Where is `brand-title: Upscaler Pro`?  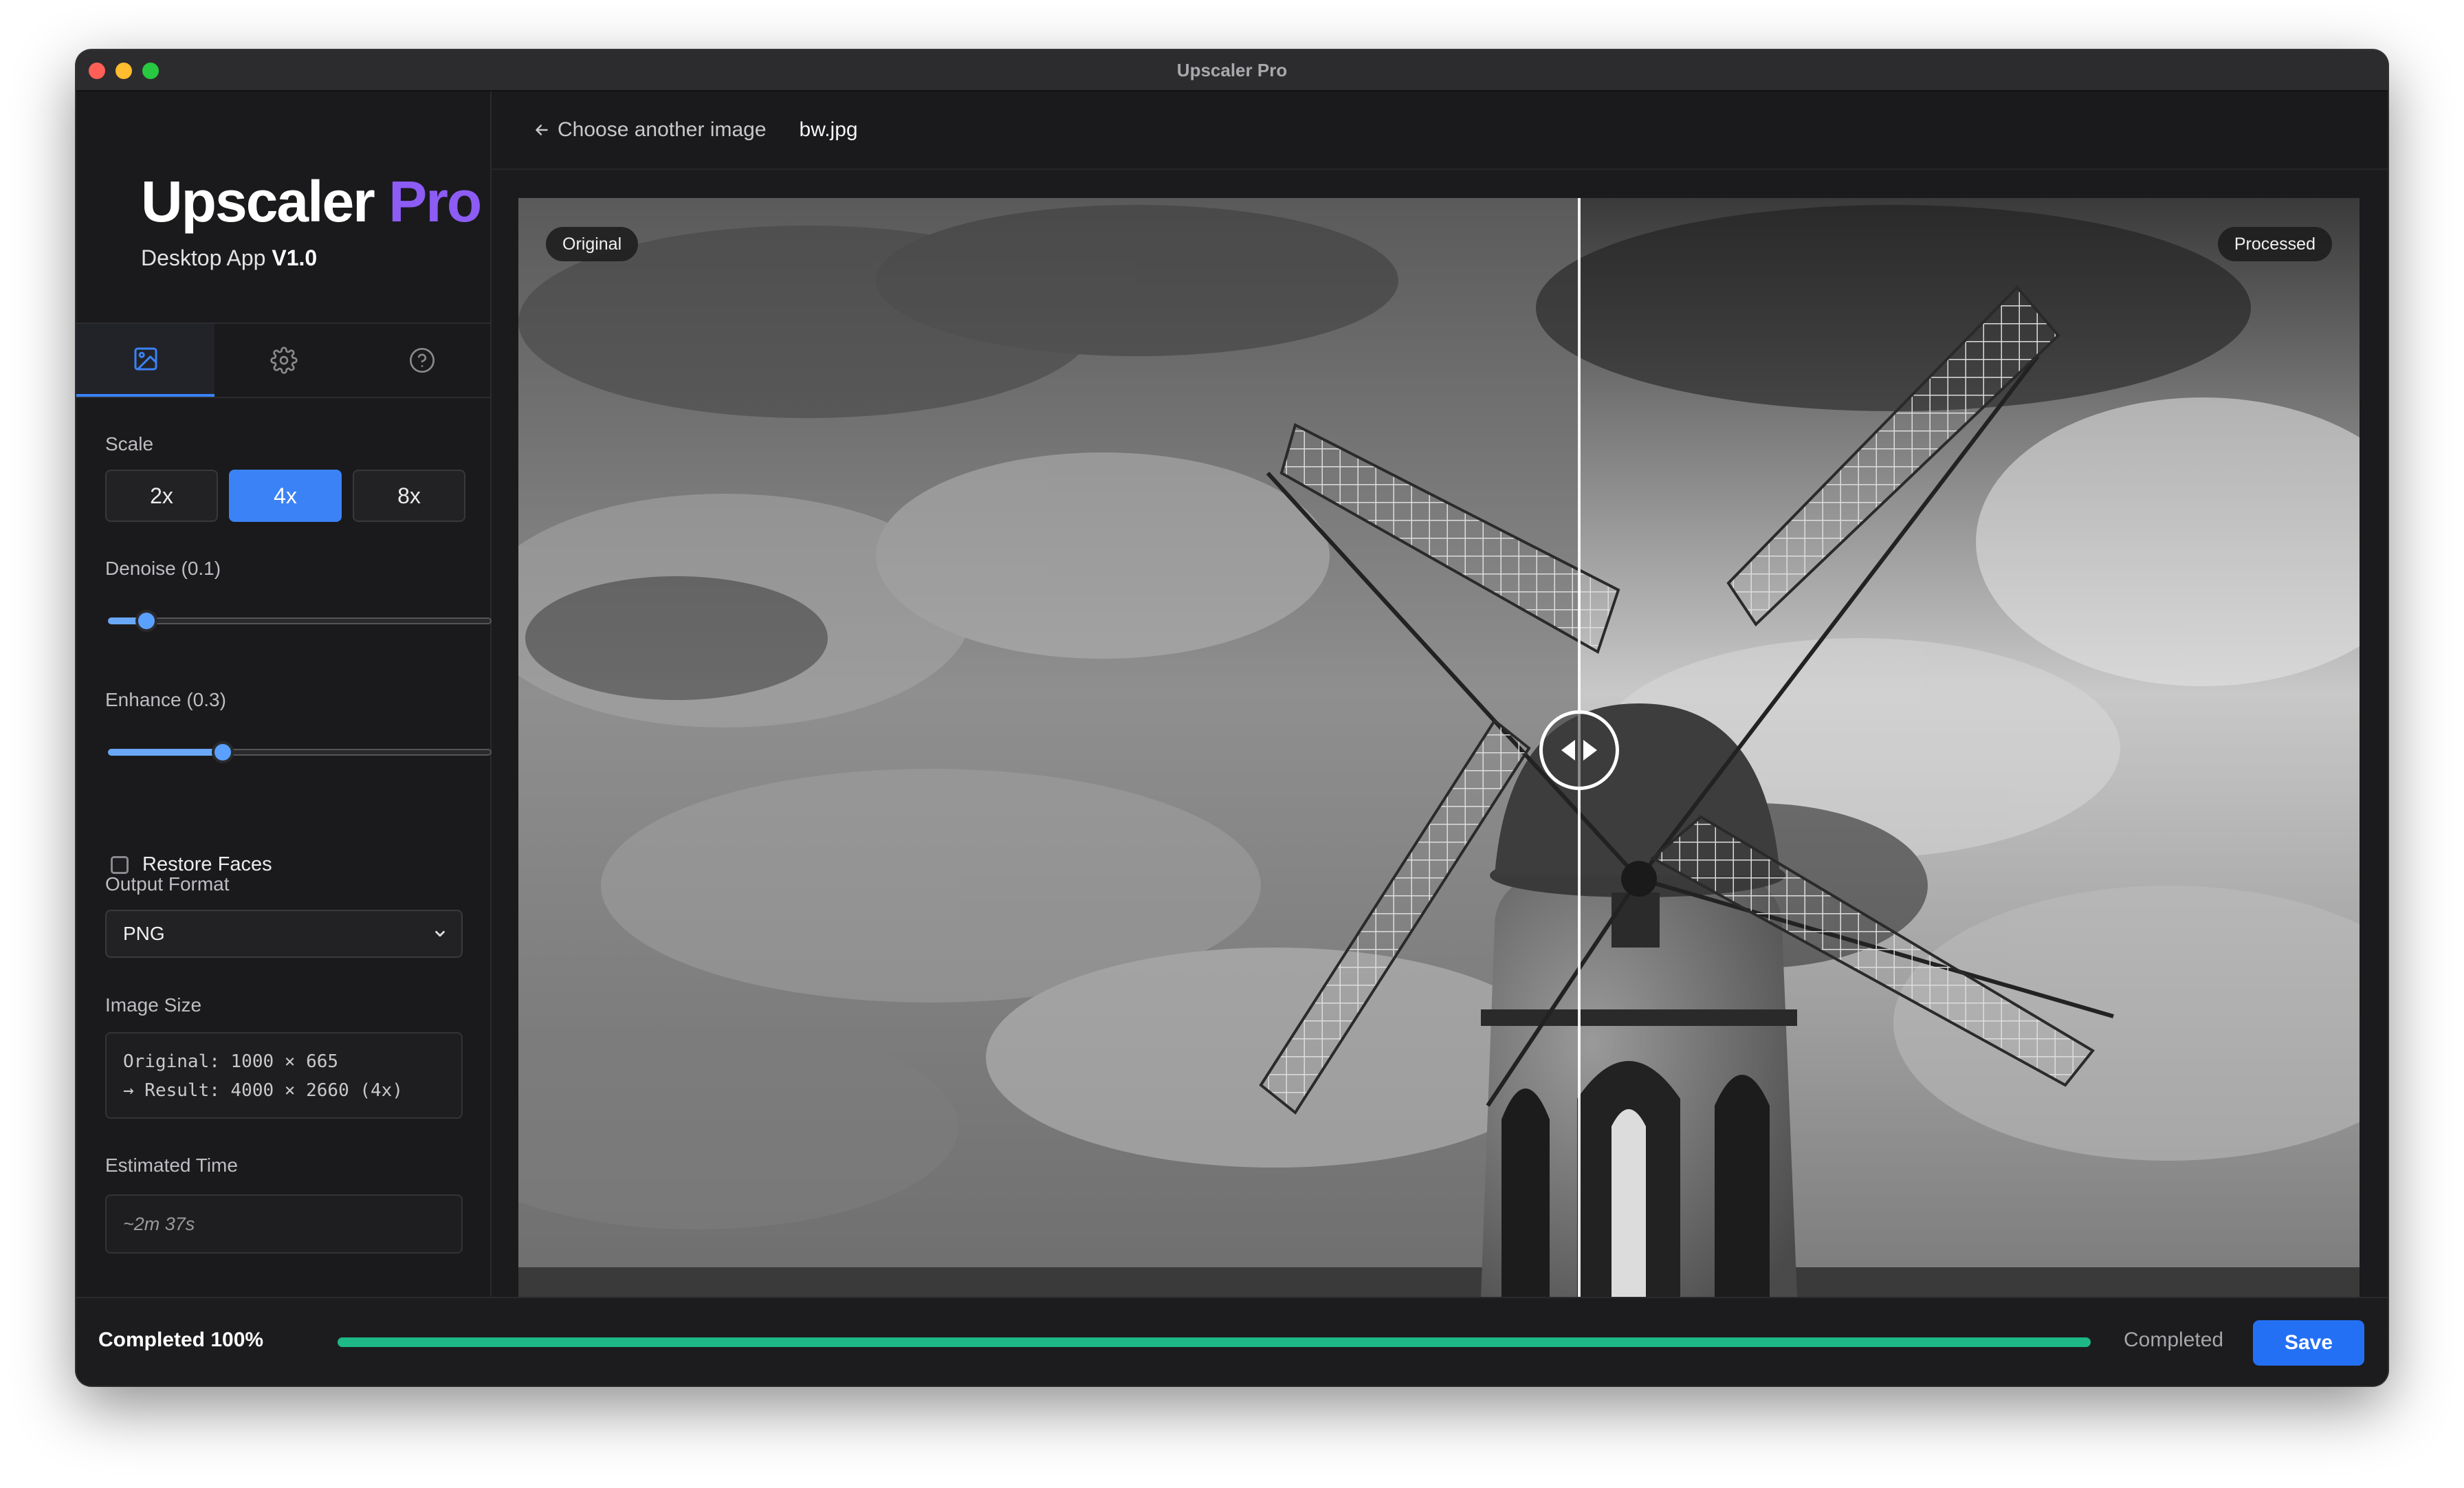
brand-title: Upscaler Pro is located at coordinates (311, 202).